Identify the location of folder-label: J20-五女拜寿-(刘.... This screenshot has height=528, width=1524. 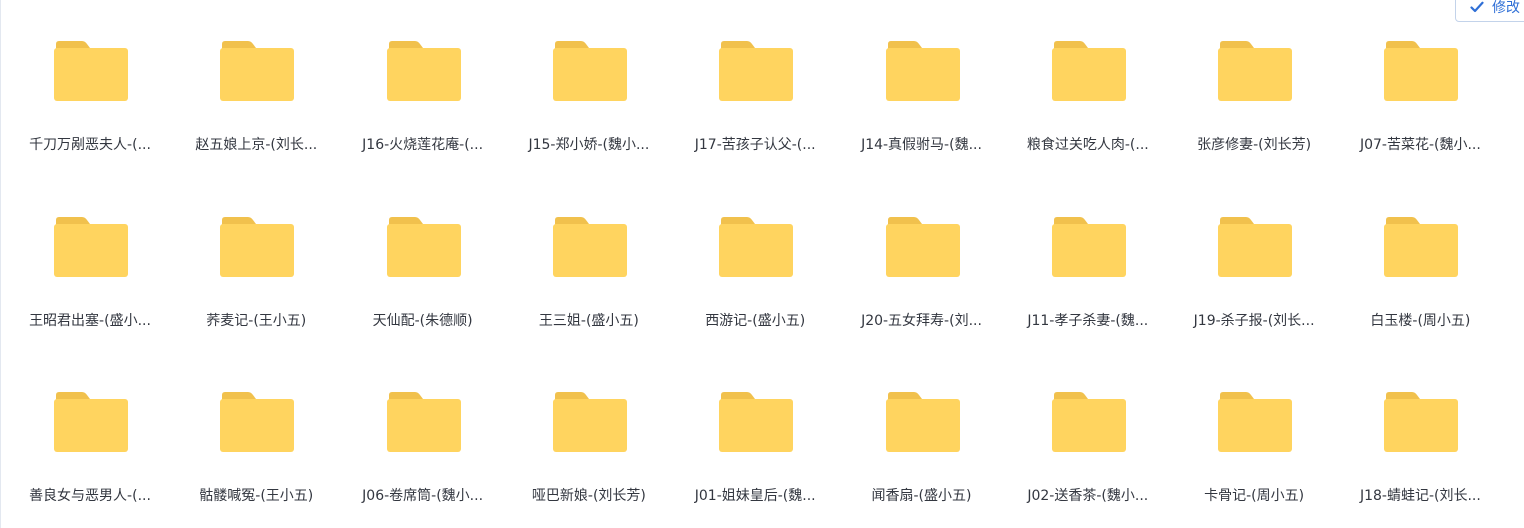
(921, 320).